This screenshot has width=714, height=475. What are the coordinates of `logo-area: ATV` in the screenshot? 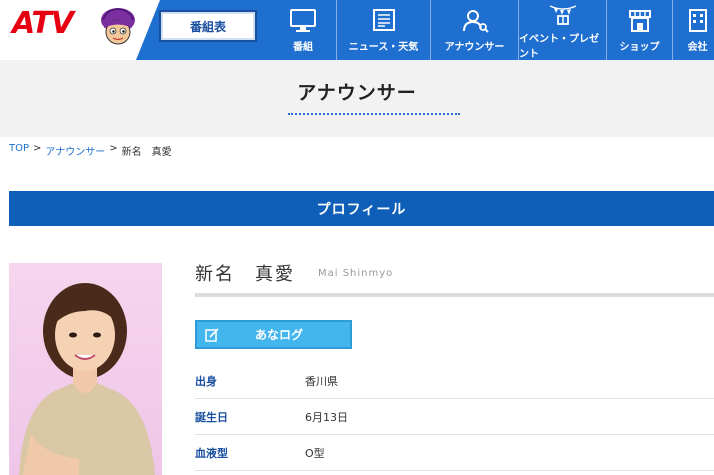 It's located at (80, 30).